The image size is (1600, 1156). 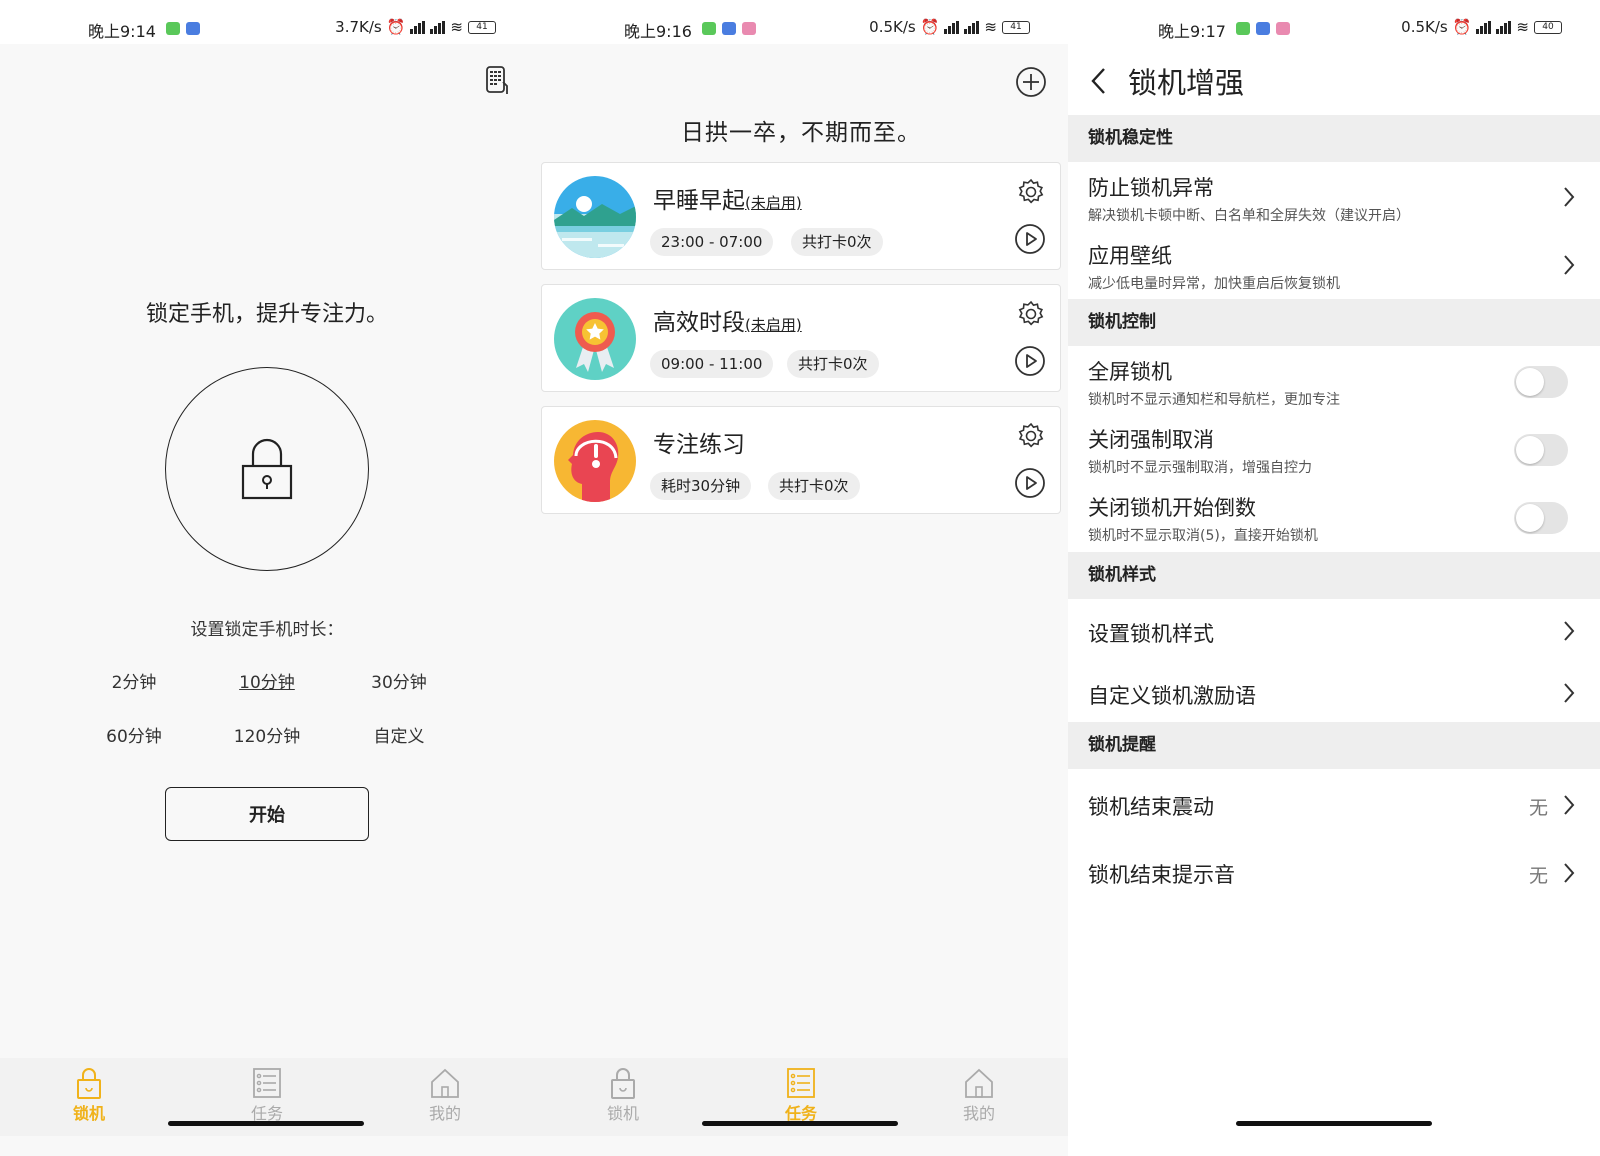 I want to click on notification-icons, so click(x=729, y=28).